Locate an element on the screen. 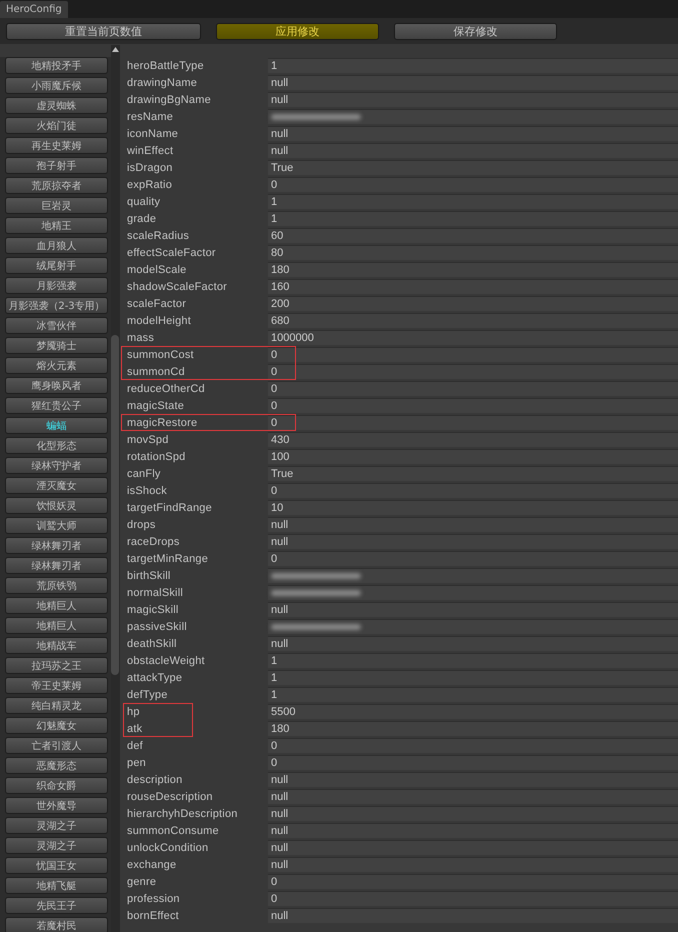 The width and height of the screenshot is (678, 932). hero-list-item: 猩红贵公子 is located at coordinates (56, 405).